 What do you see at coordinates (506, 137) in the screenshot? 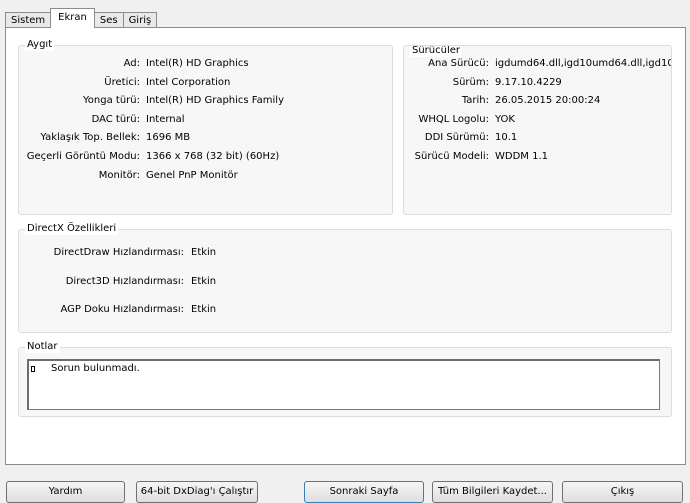
I see `drivers-ddi-value: 10.1` at bounding box center [506, 137].